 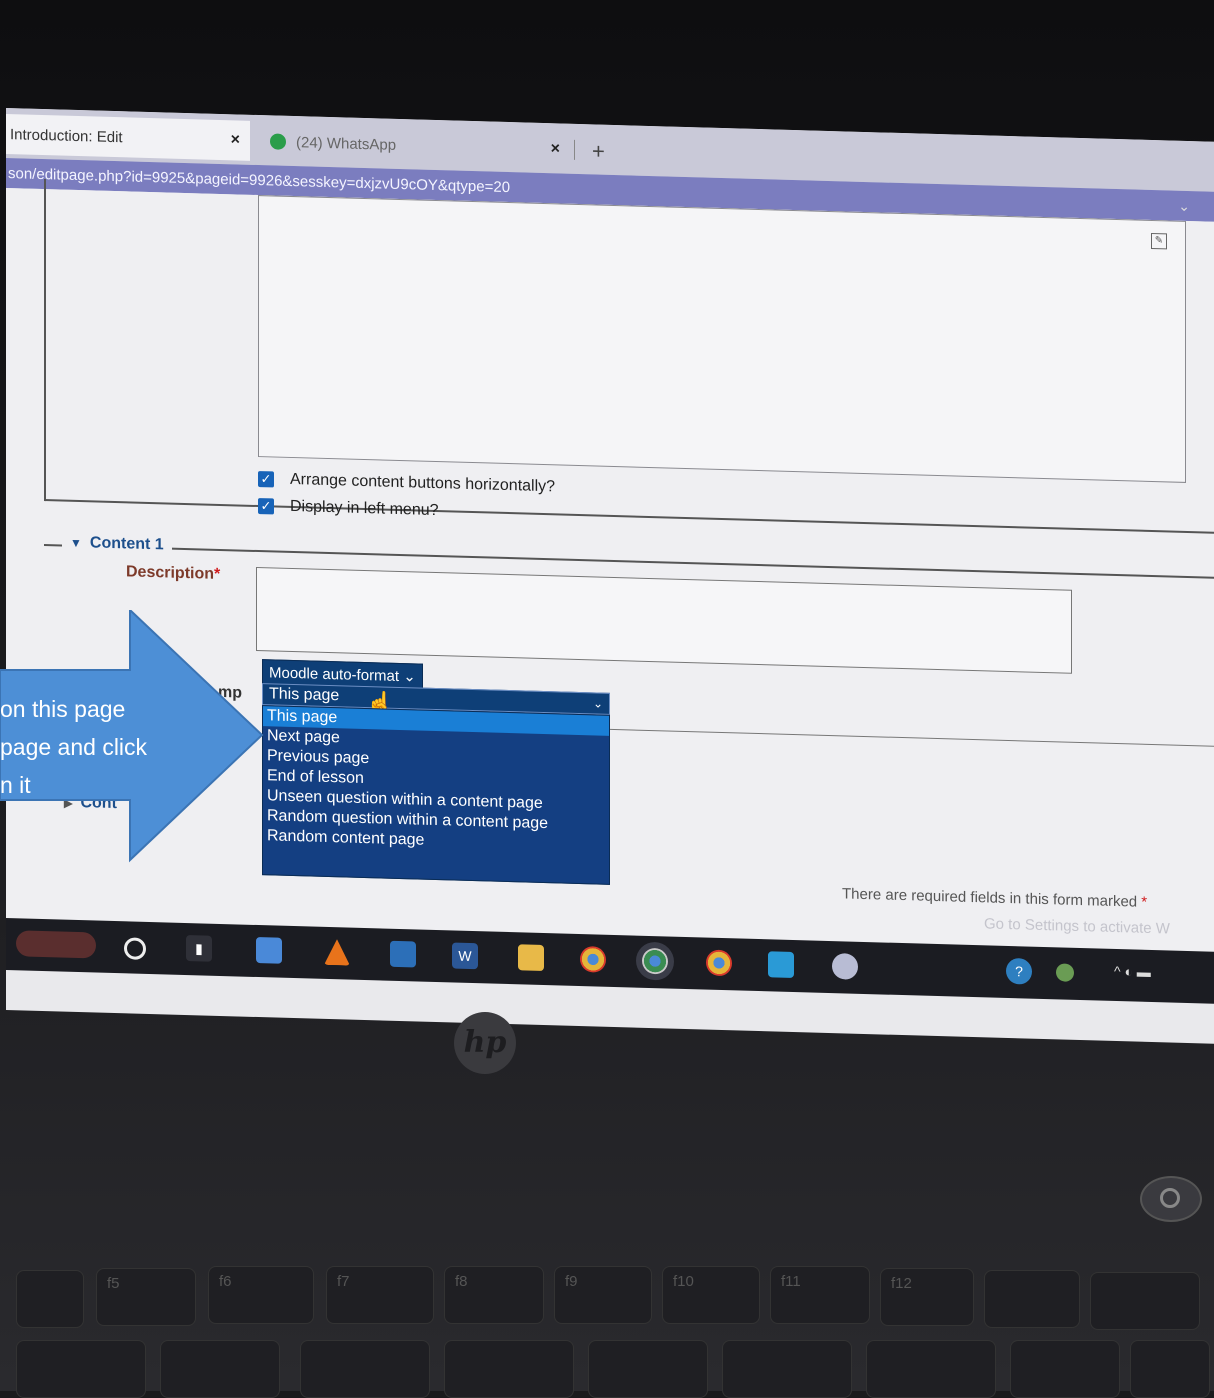 What do you see at coordinates (820, 1295) in the screenshot?
I see `keyboard-key-f11: f11` at bounding box center [820, 1295].